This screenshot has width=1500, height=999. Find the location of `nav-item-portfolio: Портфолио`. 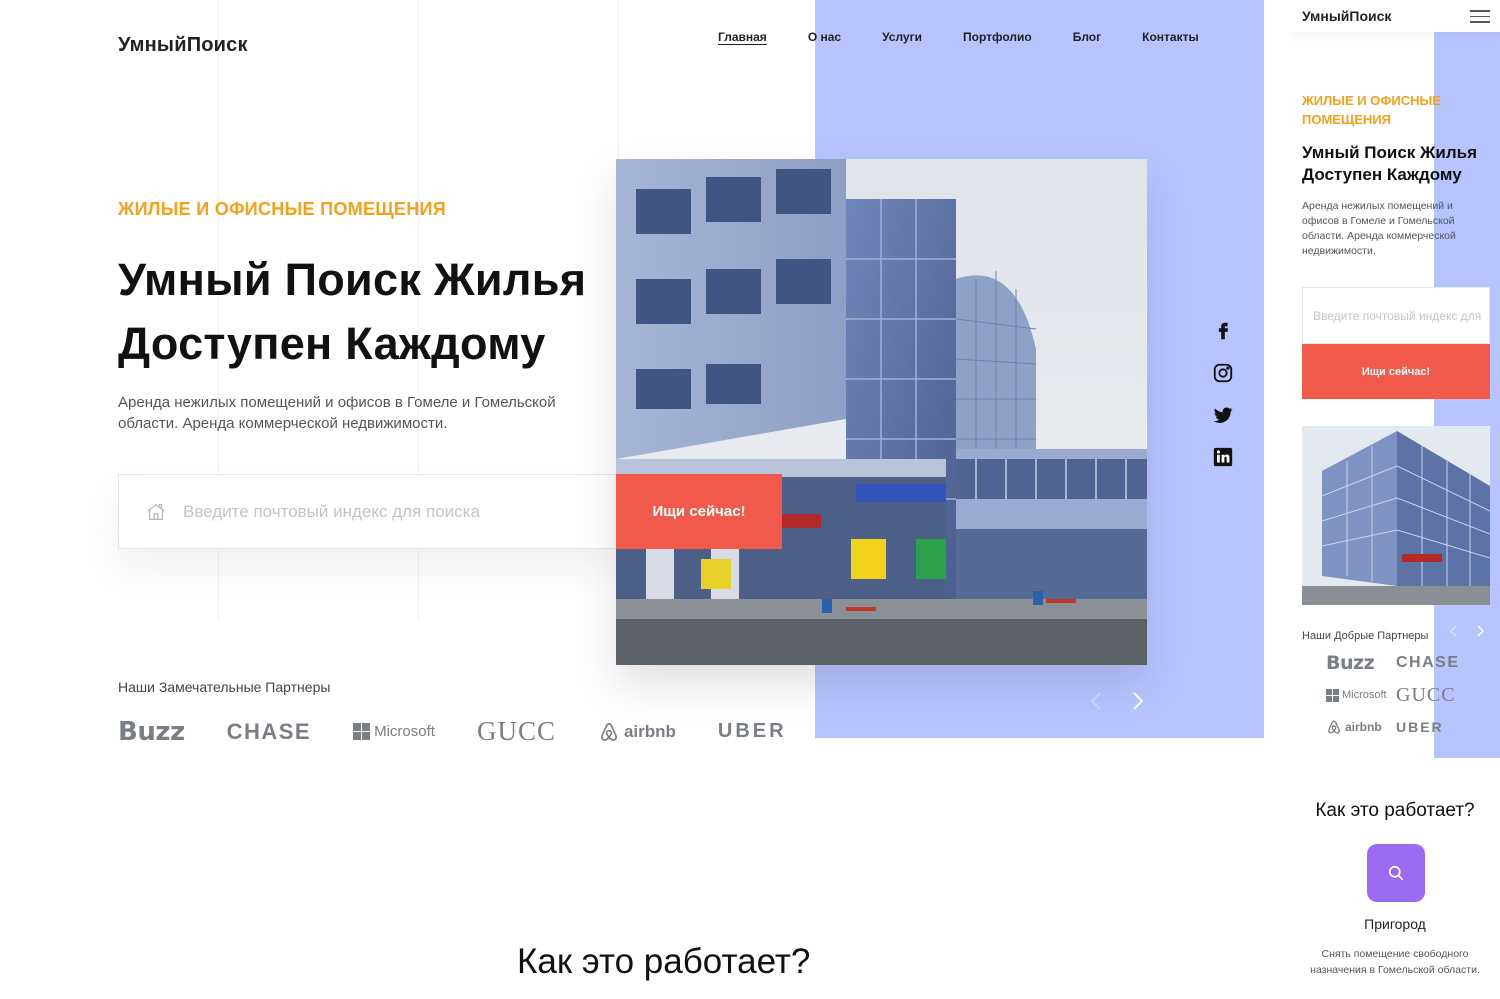

nav-item-portfolio: Портфолио is located at coordinates (997, 37).